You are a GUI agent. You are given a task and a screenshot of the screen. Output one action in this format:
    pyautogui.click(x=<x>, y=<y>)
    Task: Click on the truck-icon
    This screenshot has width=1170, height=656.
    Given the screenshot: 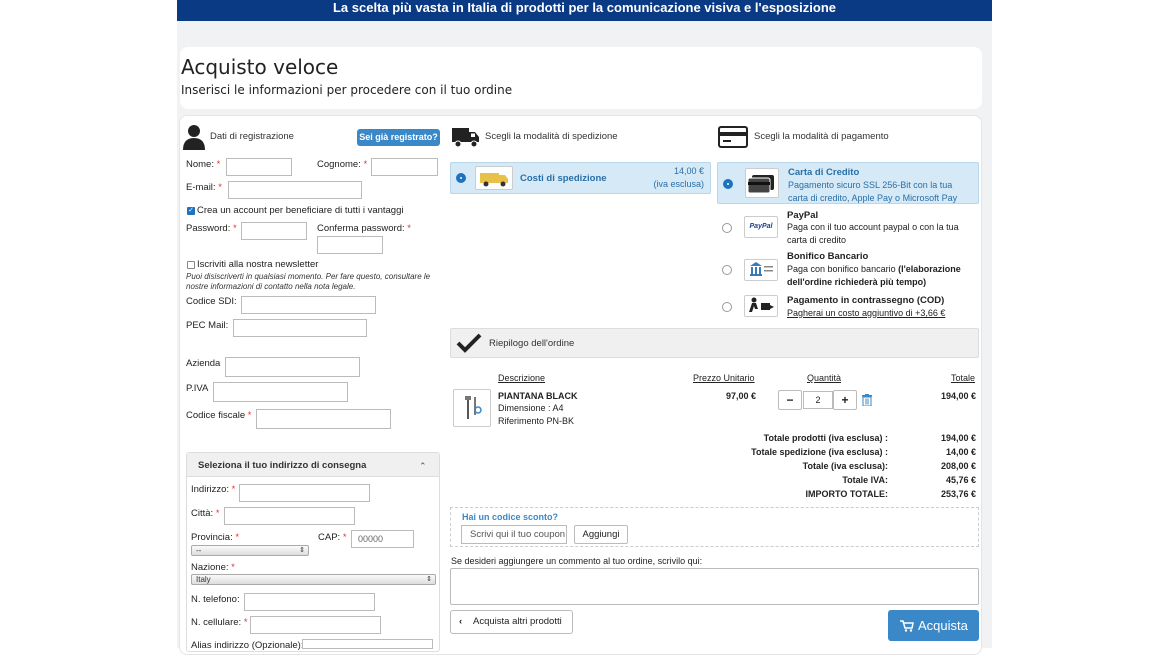 What is the action you would take?
    pyautogui.click(x=465, y=138)
    